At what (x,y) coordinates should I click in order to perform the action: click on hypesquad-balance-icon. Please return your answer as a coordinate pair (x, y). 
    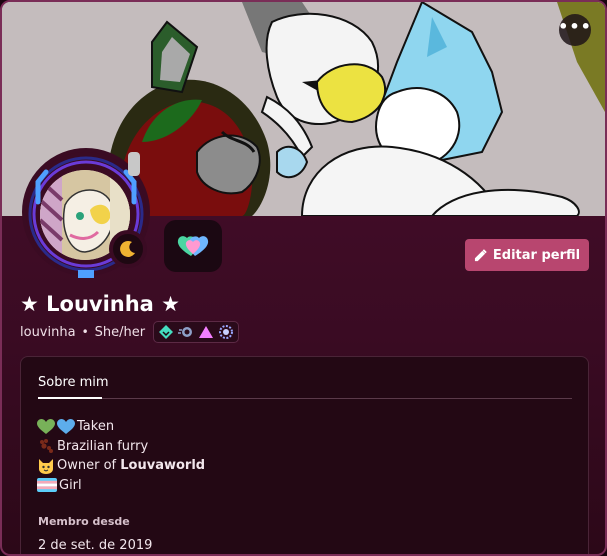
    Looking at the image, I should click on (166, 332).